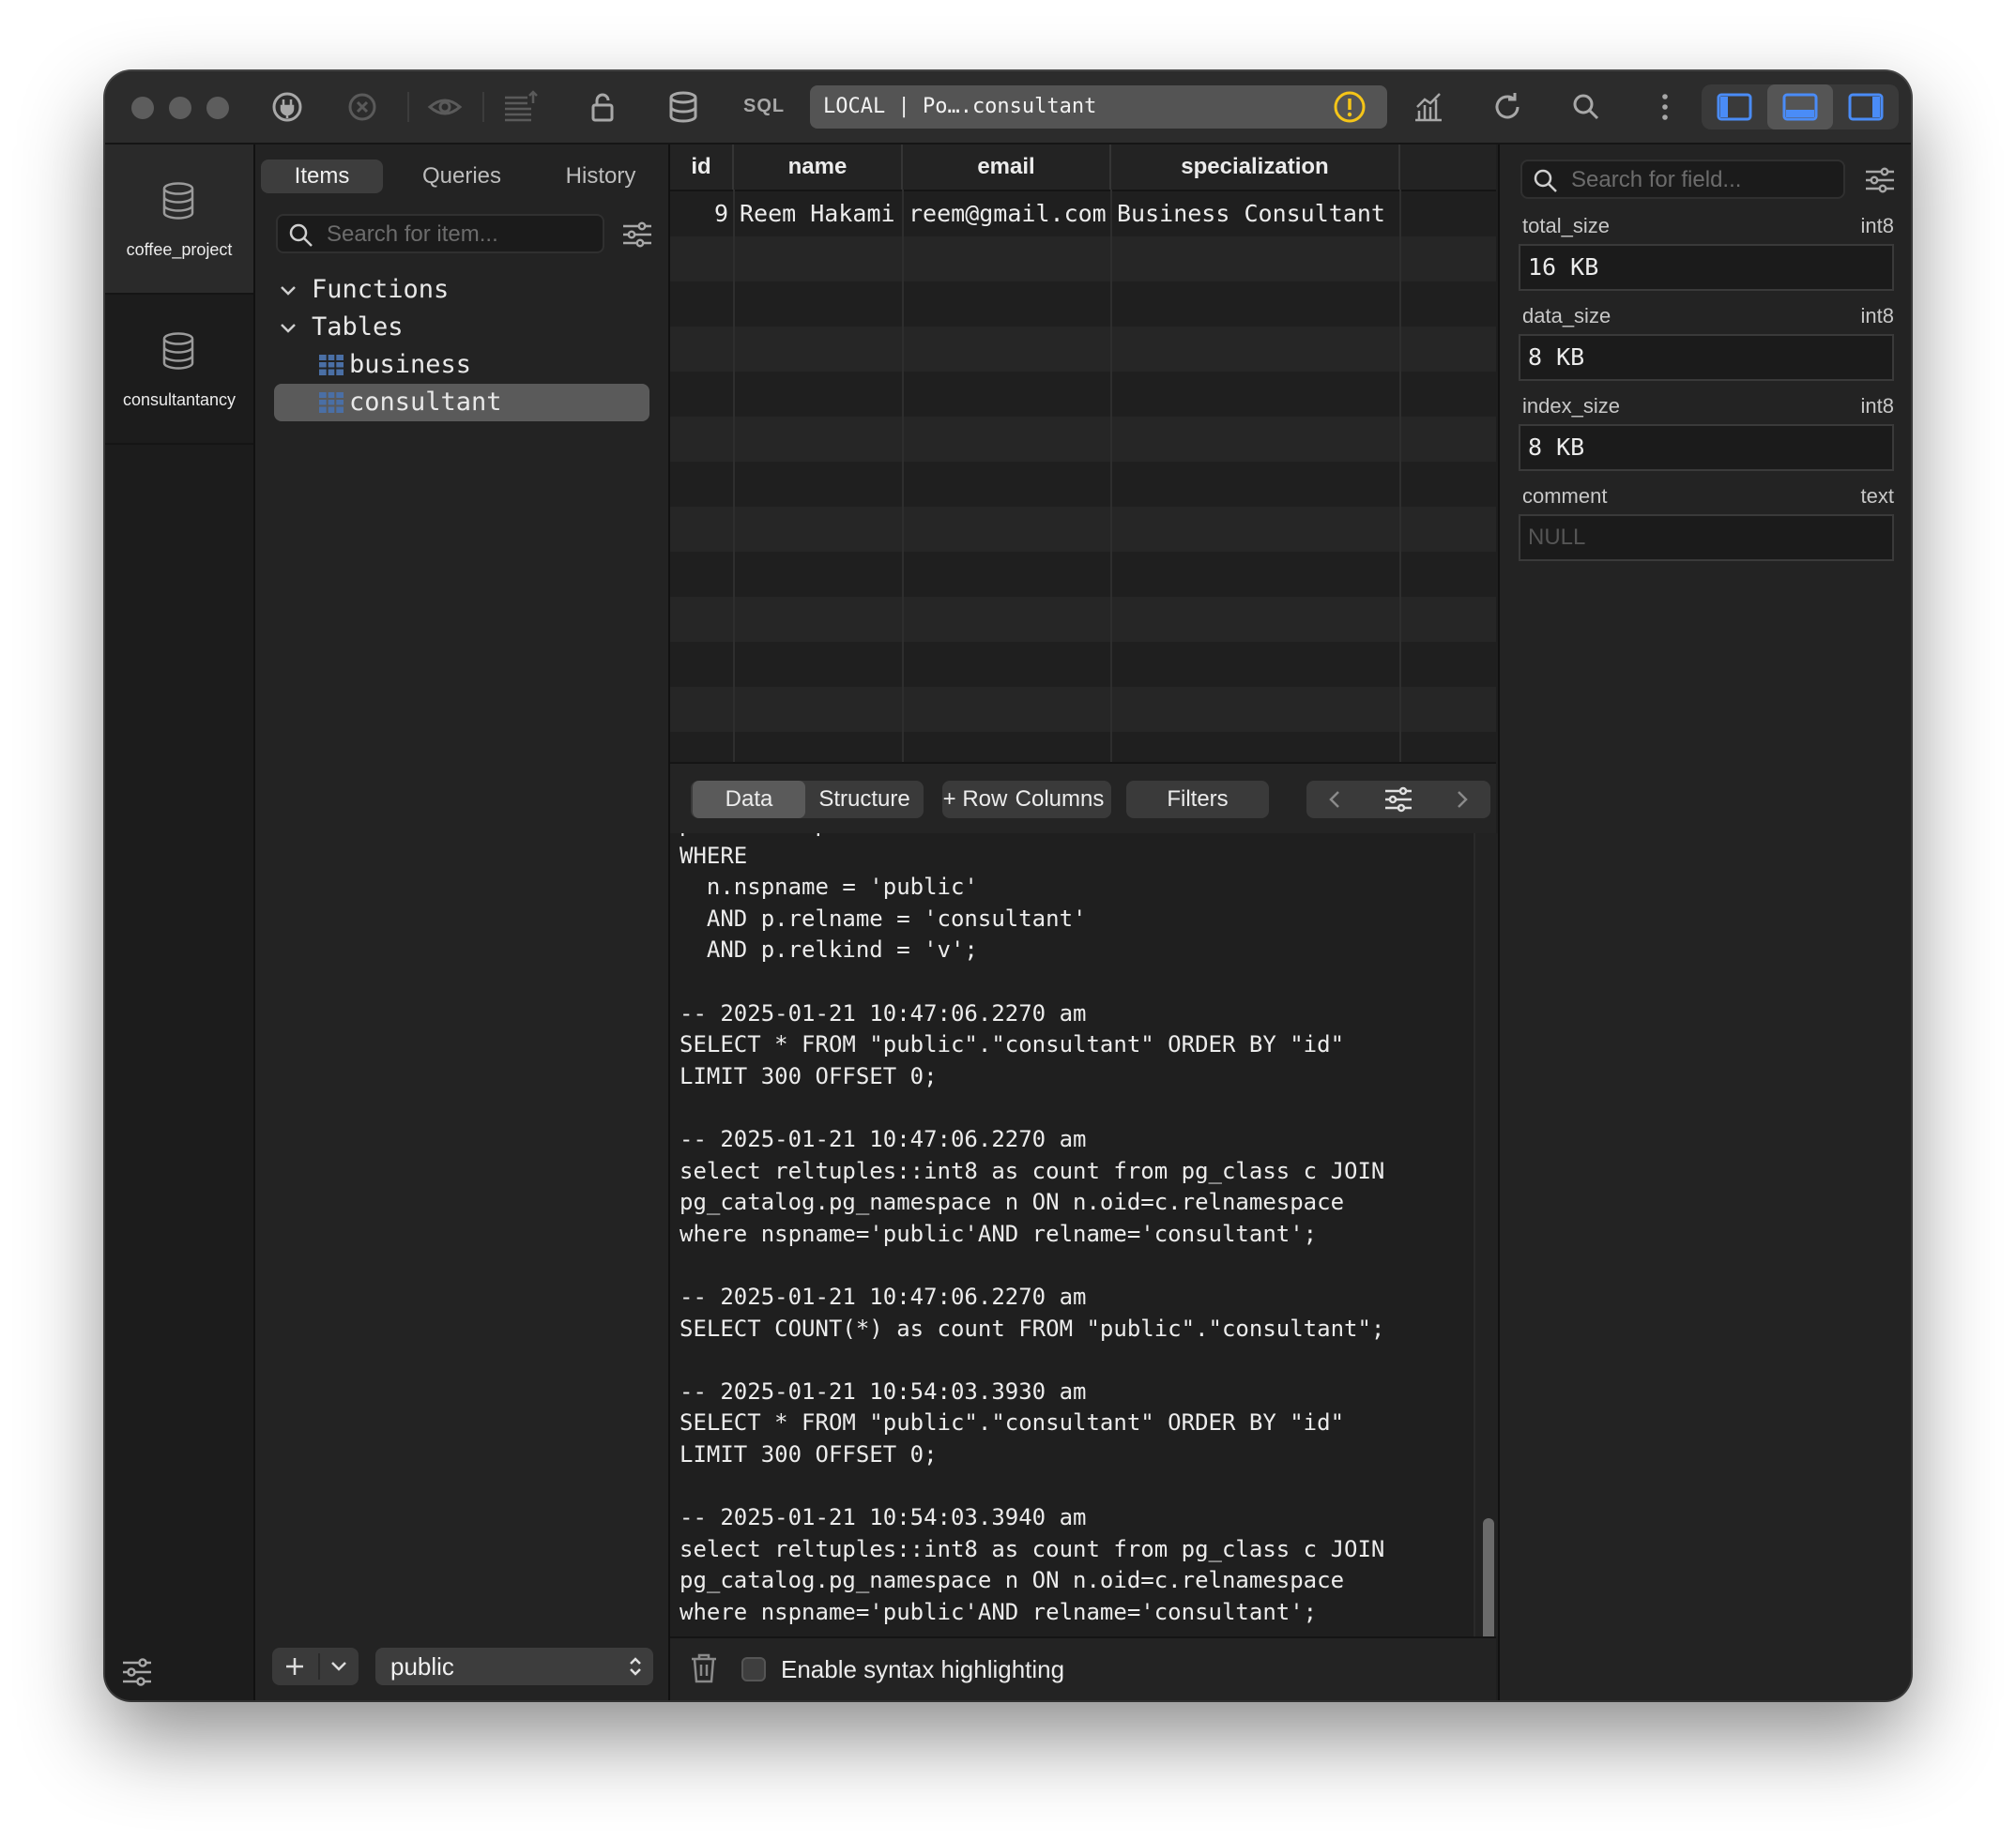  Describe the element at coordinates (1706, 267) in the screenshot. I see `field-value-total-size: 16 KB` at that location.